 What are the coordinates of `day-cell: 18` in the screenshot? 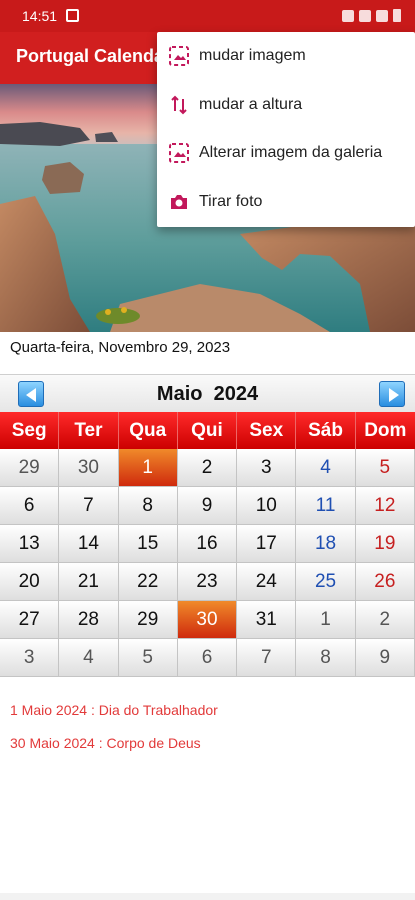 It's located at (326, 544).